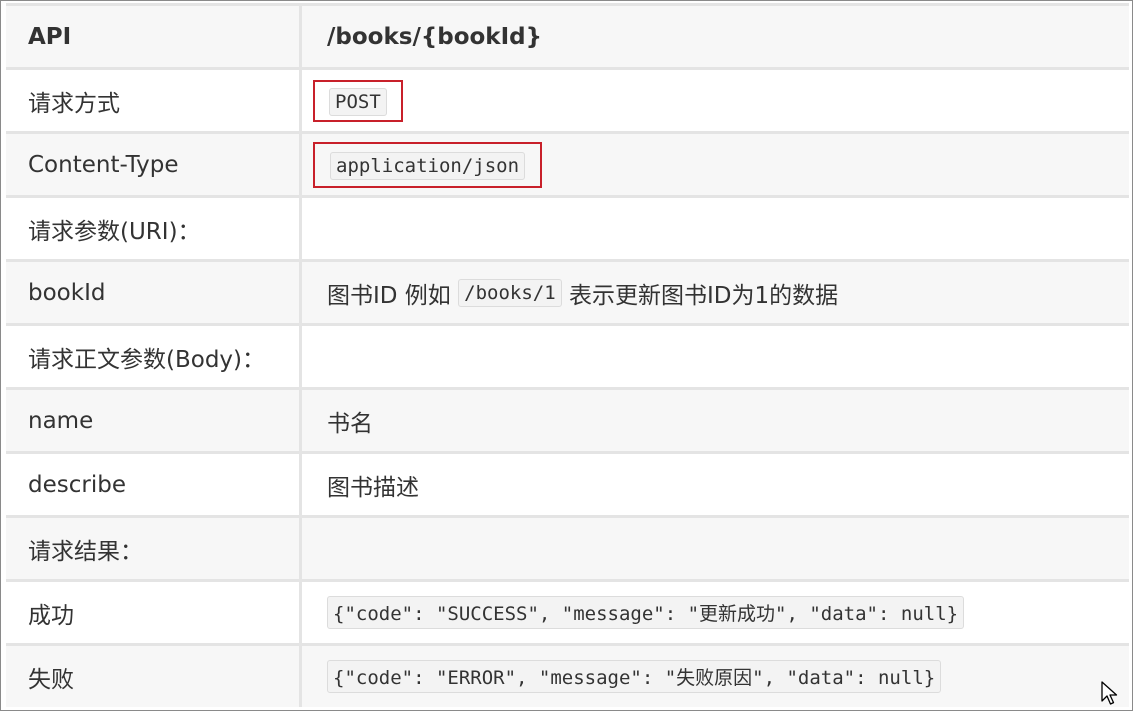  I want to click on failure-label: 失败, so click(154, 676).